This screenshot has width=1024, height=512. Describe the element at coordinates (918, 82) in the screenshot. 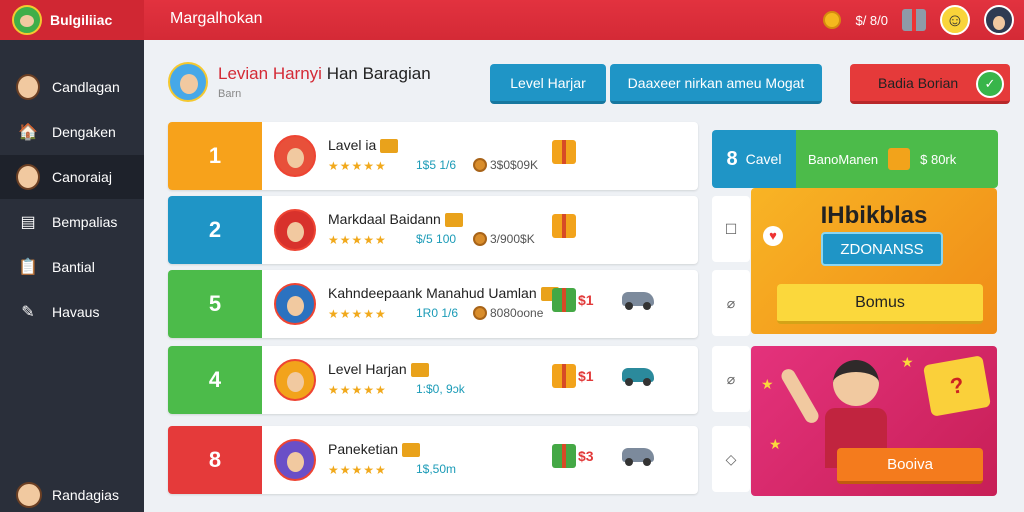

I see `bonus-button-label: Badia Borian` at that location.